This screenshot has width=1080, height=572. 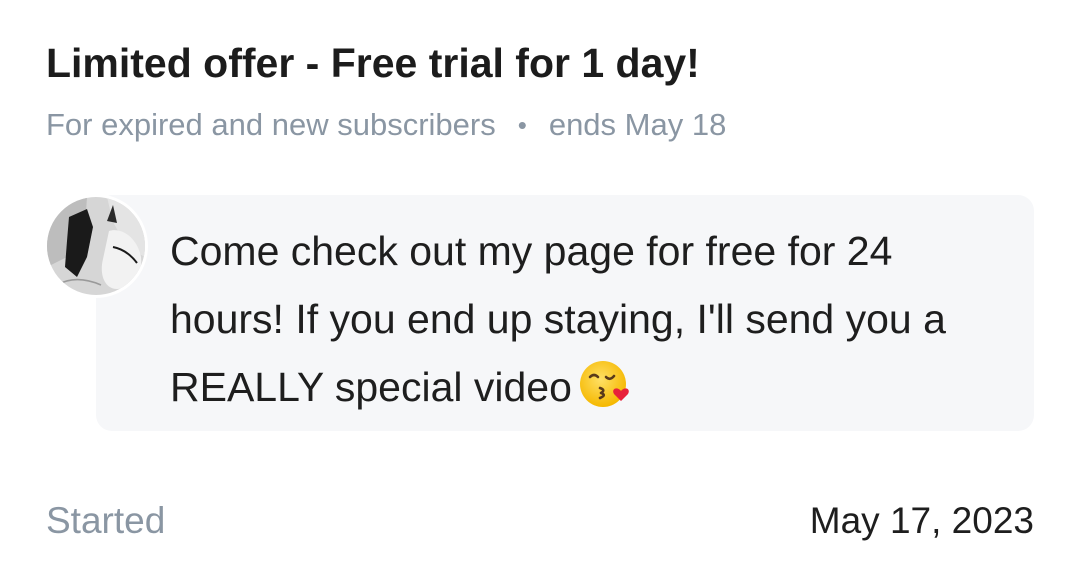 What do you see at coordinates (605, 394) in the screenshot?
I see `kissing-face-emoji-icon` at bounding box center [605, 394].